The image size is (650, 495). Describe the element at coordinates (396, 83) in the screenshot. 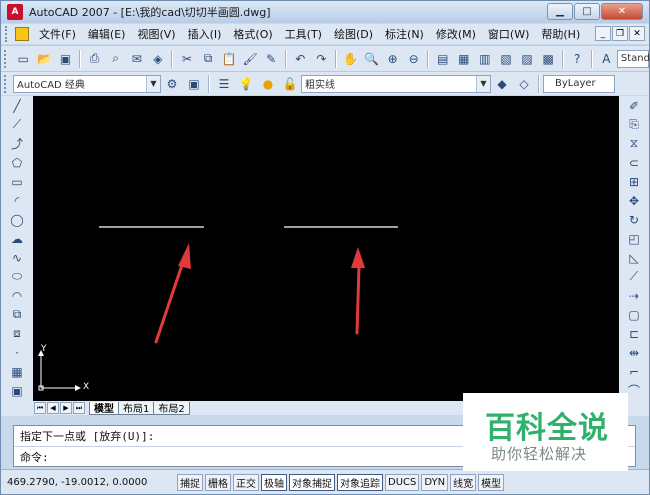

I see `layer-select: 粗实线 ▼` at that location.